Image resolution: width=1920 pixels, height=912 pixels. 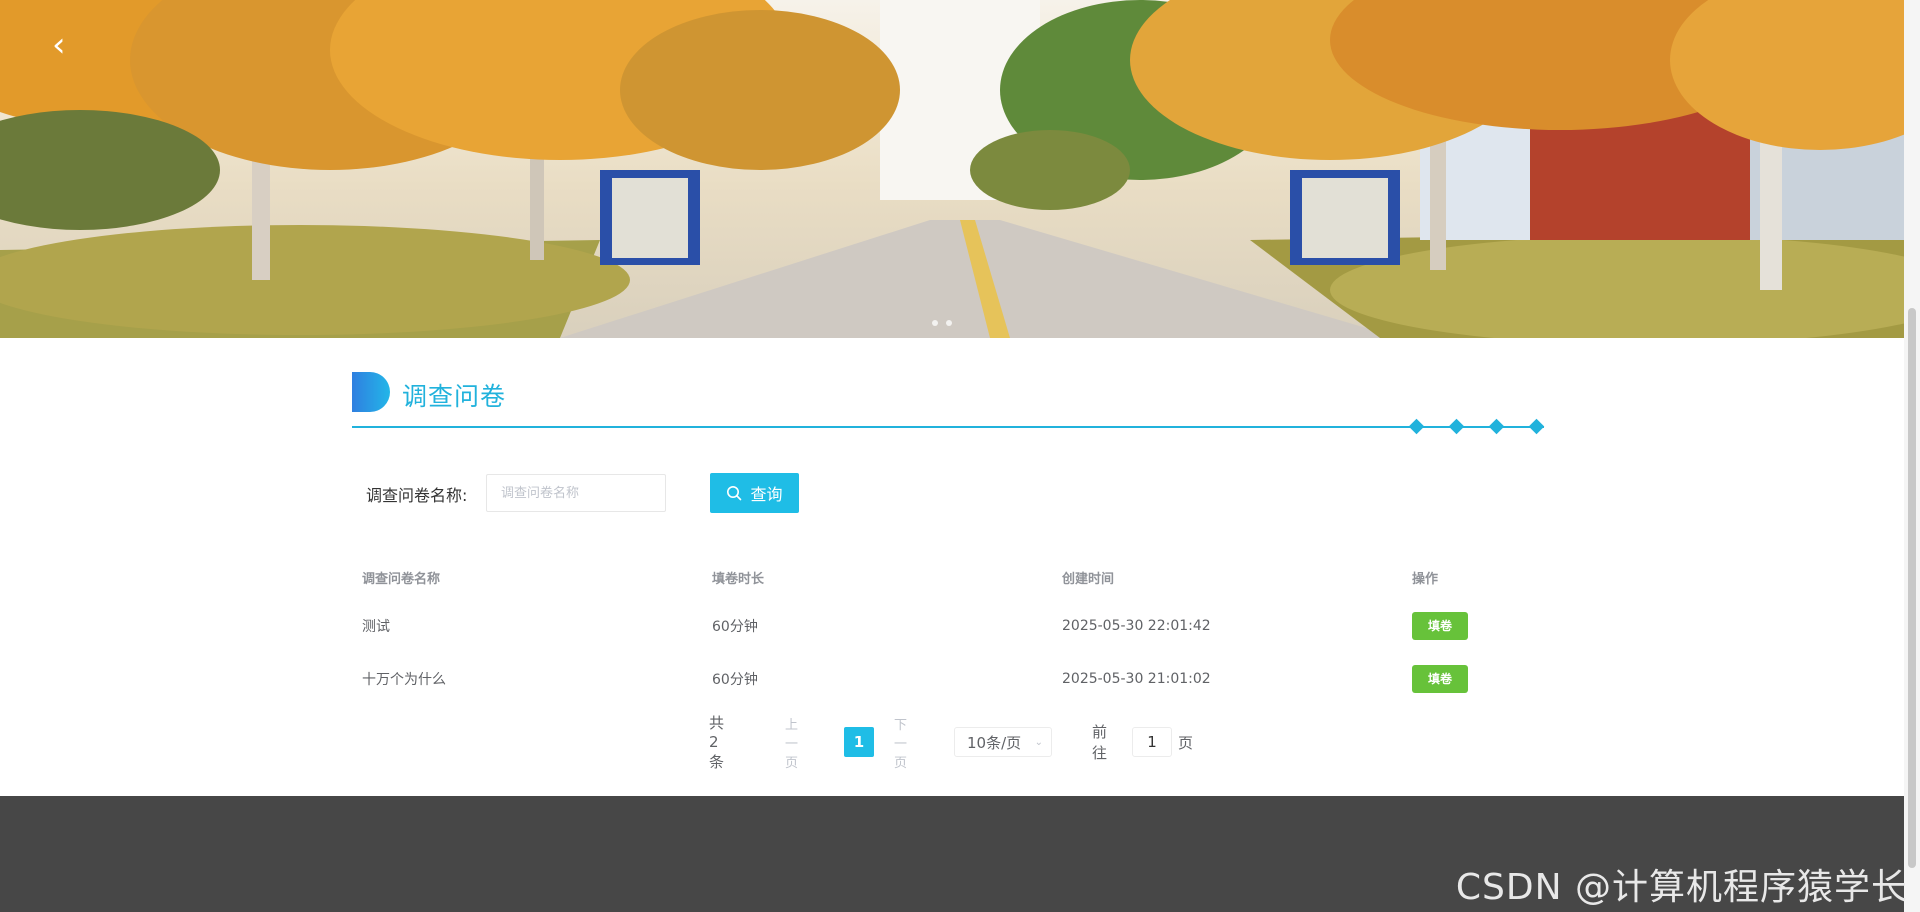 I want to click on table-row: 十万个为什么 60分钟 2025-05-30 21:01:02 填卷, so click(x=948, y=678).